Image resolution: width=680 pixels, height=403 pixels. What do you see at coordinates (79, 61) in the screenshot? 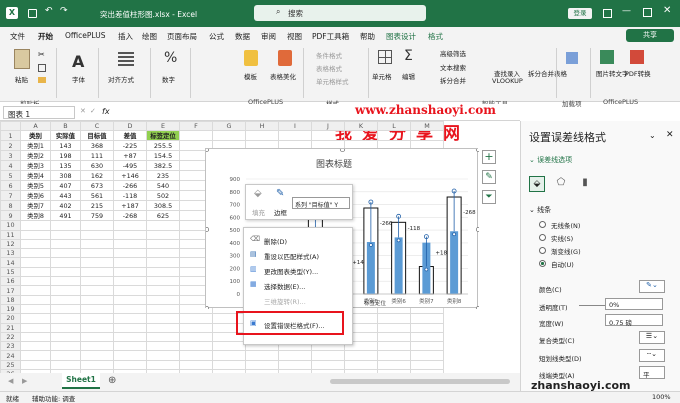
I see `font-icon: A` at bounding box center [79, 61].